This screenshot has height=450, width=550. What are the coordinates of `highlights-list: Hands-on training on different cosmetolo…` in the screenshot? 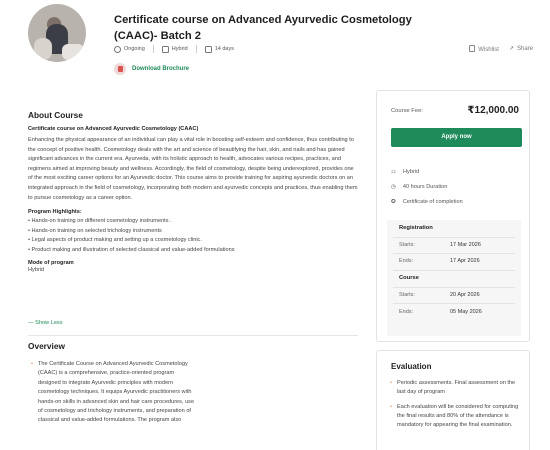 It's located at (193, 236).